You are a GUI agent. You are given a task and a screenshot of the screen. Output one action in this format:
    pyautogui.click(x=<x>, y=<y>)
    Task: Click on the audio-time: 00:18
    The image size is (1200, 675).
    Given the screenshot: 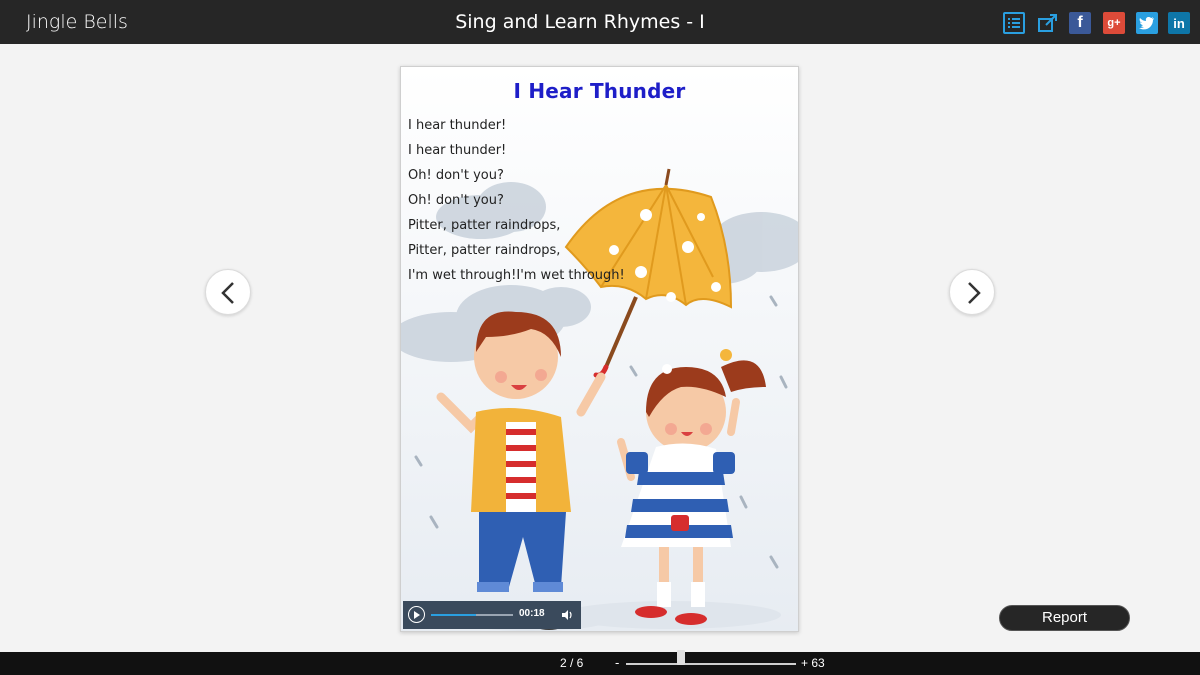 What is the action you would take?
    pyautogui.click(x=532, y=613)
    